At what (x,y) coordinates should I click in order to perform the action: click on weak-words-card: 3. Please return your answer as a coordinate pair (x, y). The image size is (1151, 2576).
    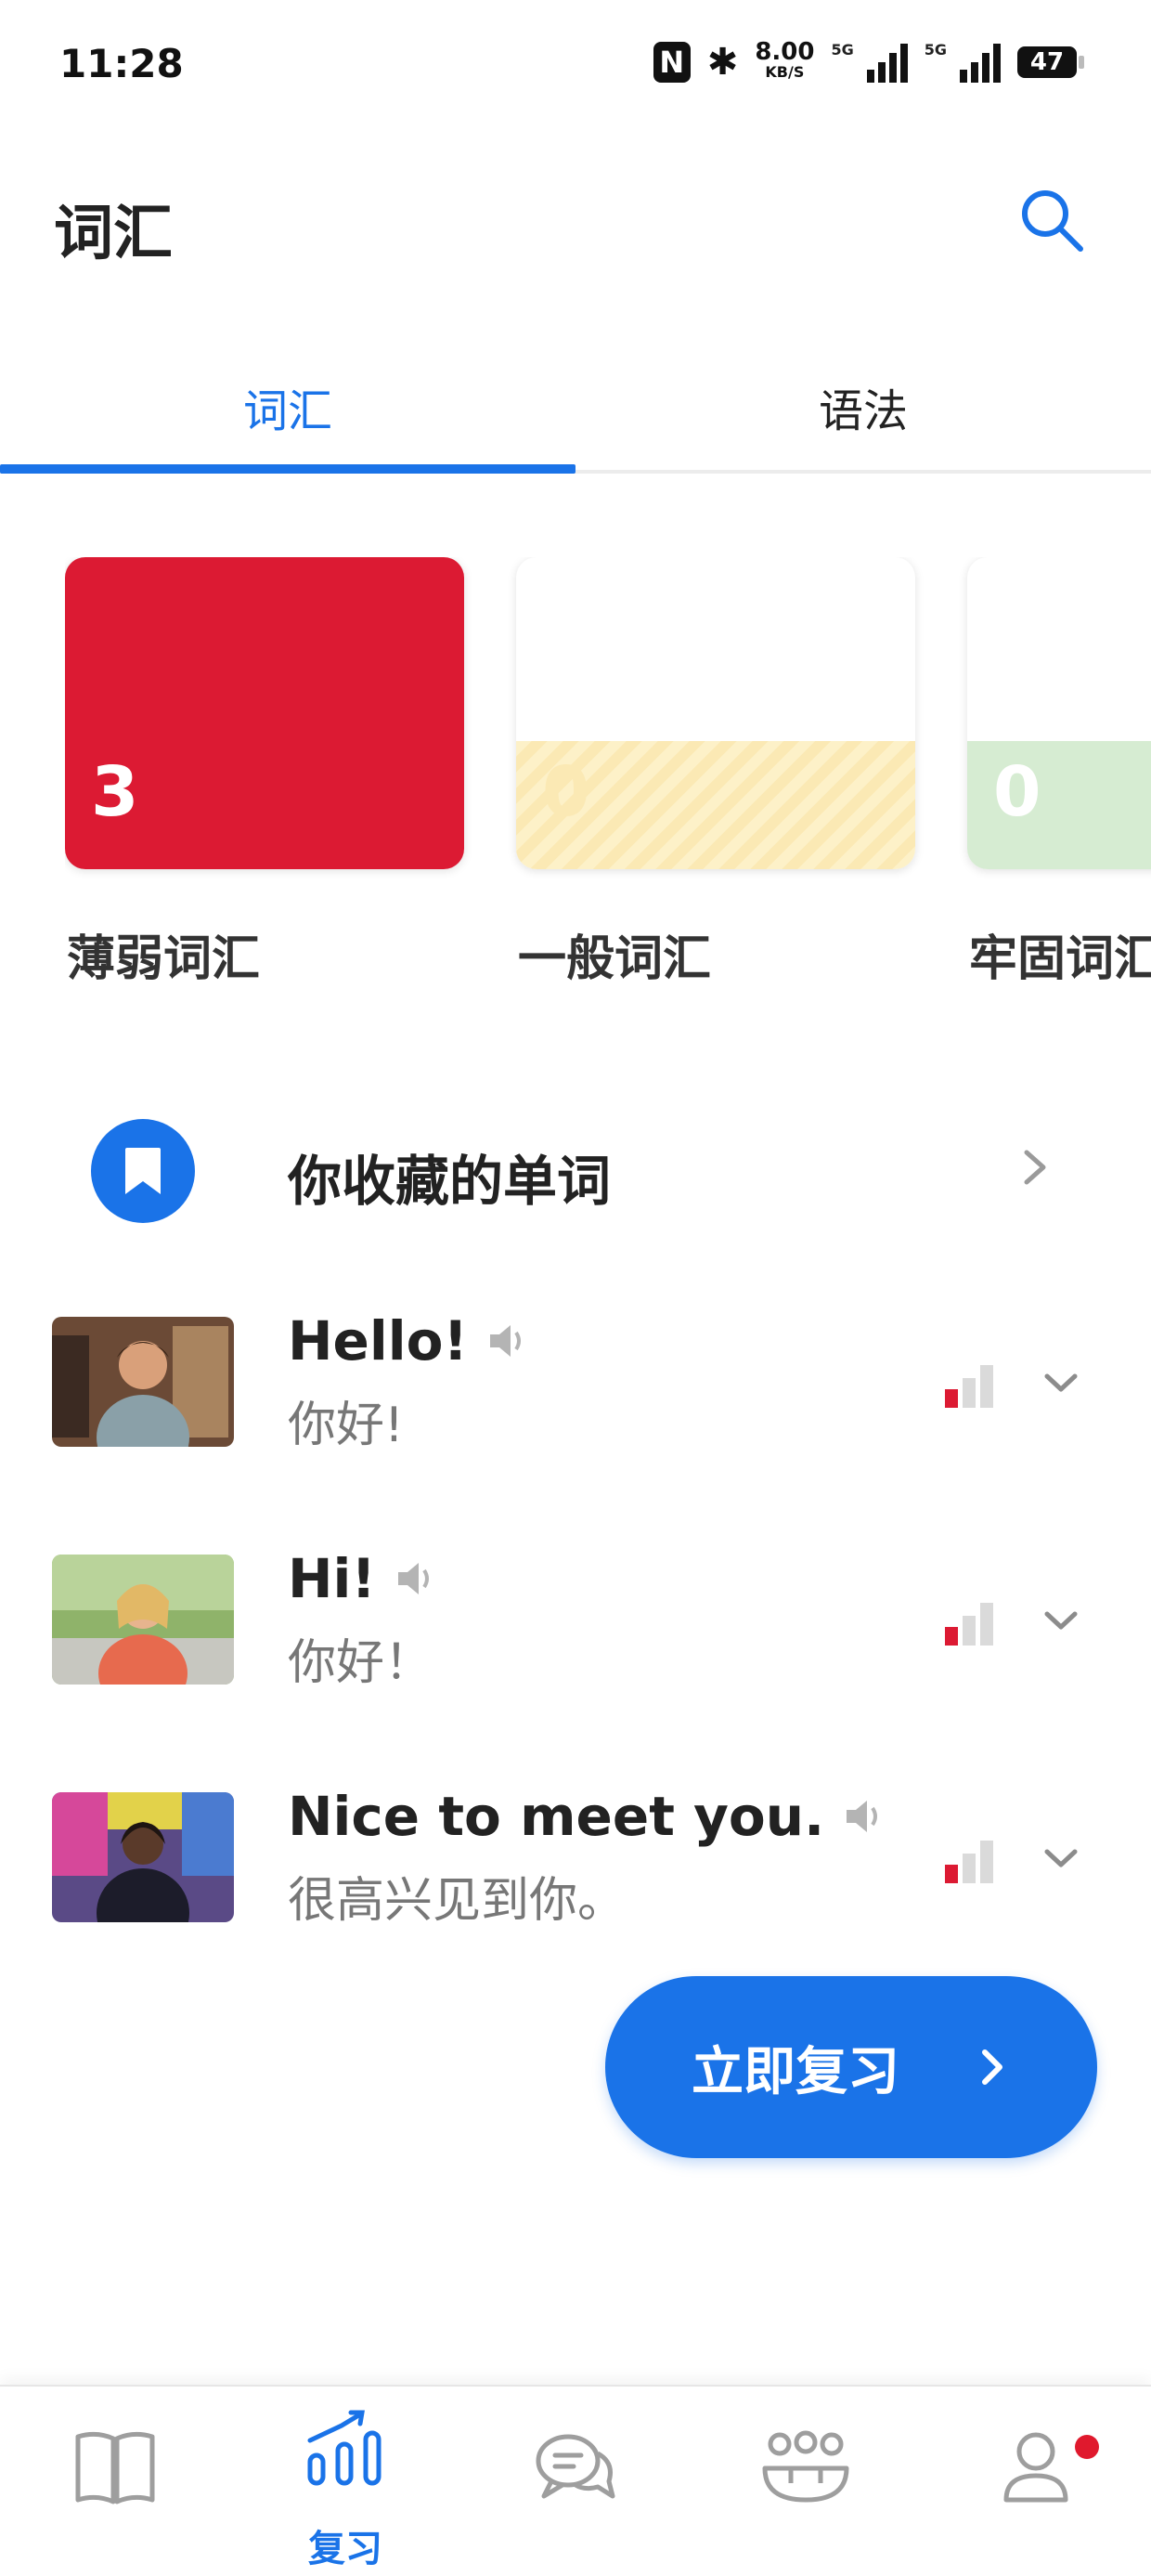
    Looking at the image, I should click on (264, 713).